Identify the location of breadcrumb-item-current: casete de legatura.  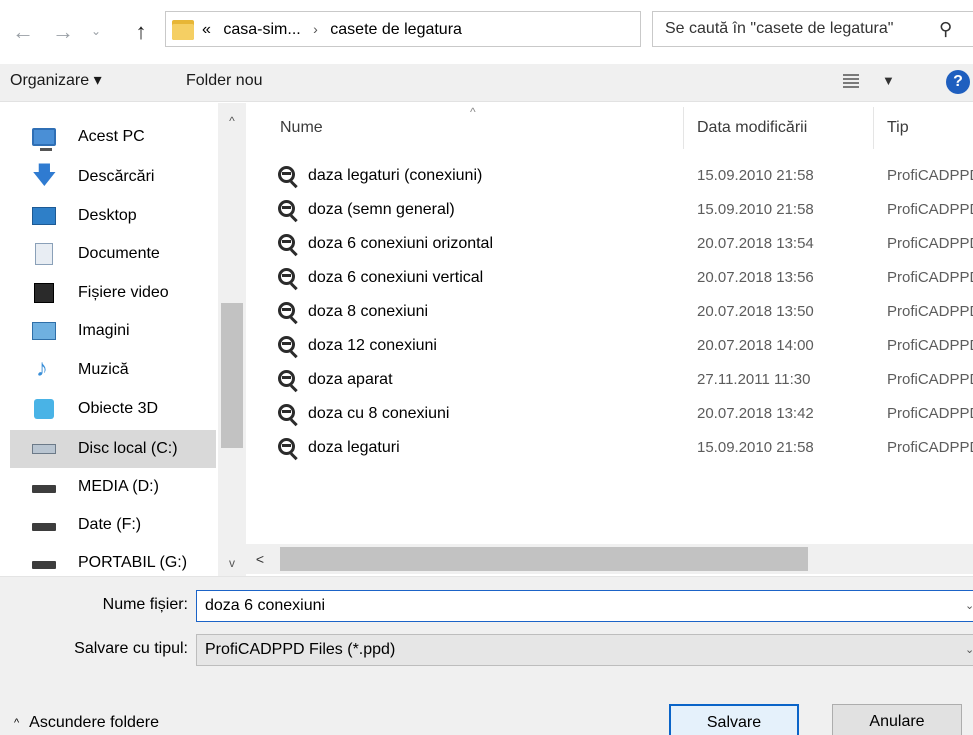
(396, 29).